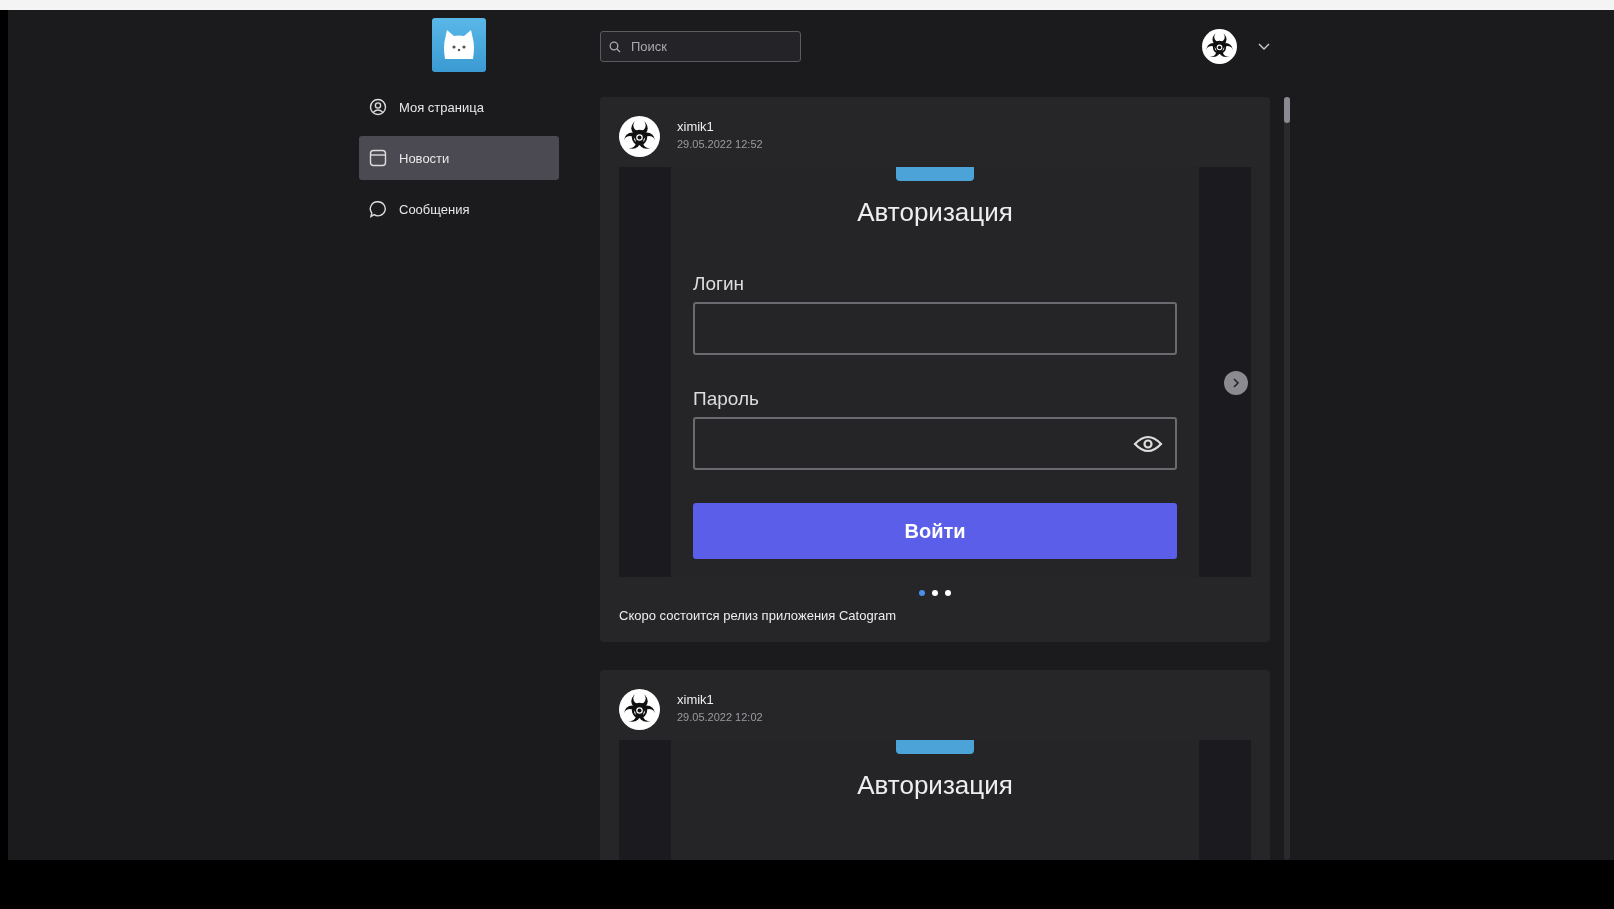  Describe the element at coordinates (720, 717) in the screenshot. I see `post-date: 29.05.2022 12:02` at that location.